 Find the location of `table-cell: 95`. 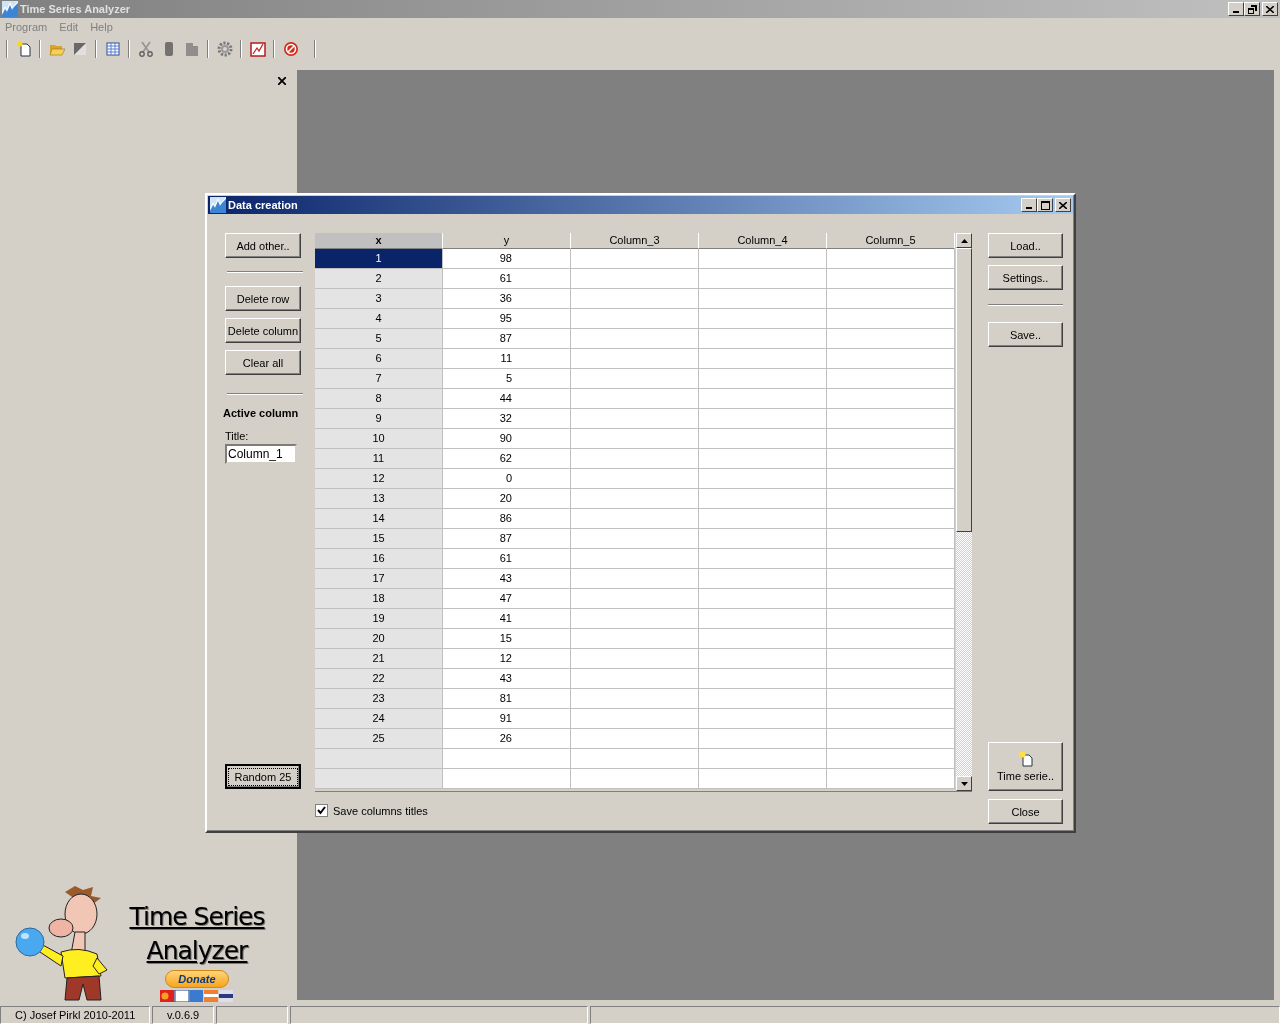

table-cell: 95 is located at coordinates (507, 319).